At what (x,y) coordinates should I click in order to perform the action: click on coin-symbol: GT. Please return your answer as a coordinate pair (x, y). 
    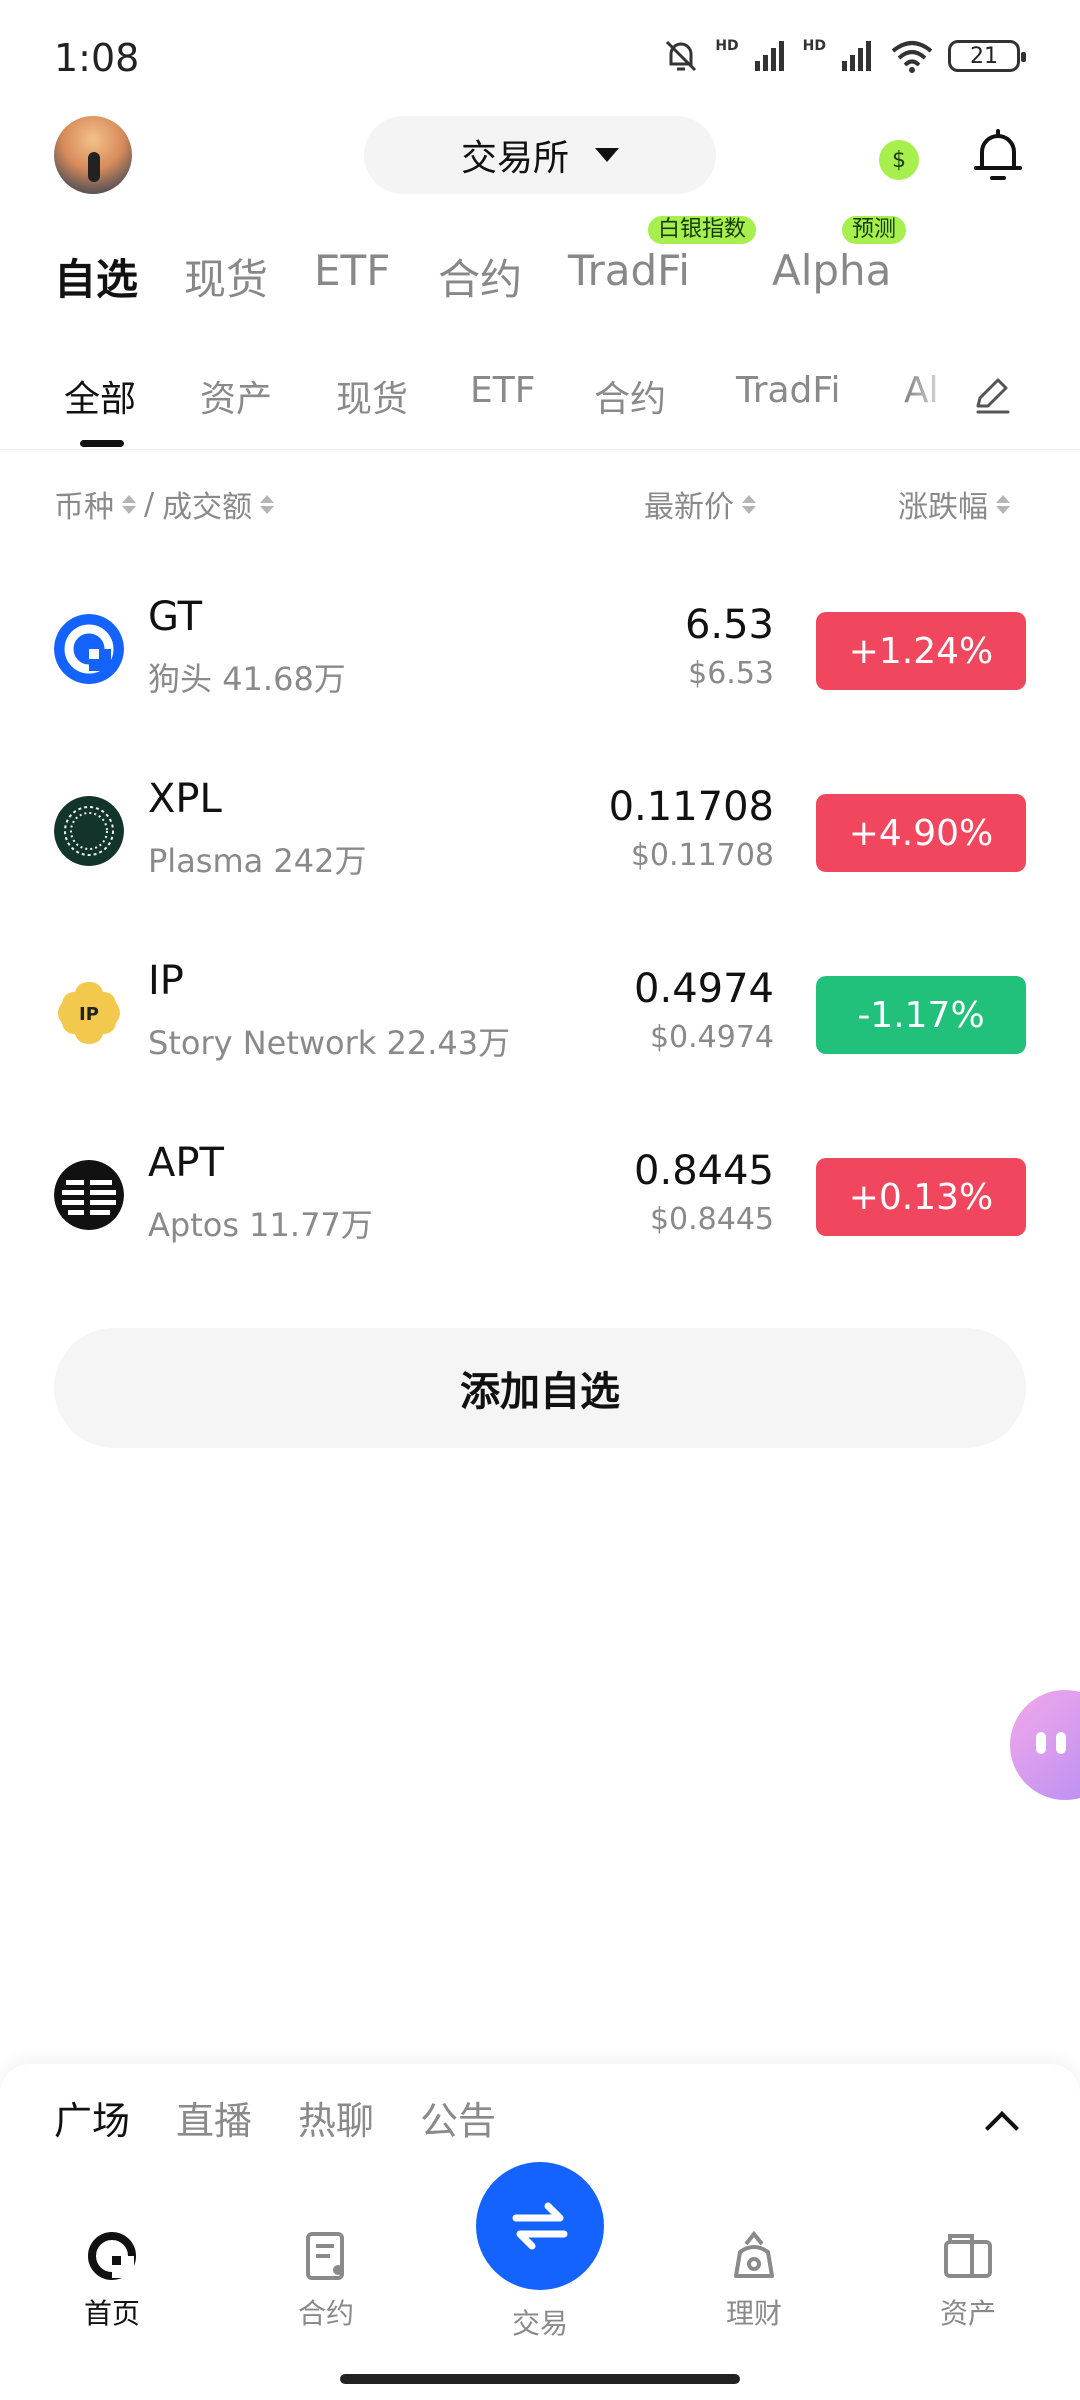
    Looking at the image, I should click on (175, 617).